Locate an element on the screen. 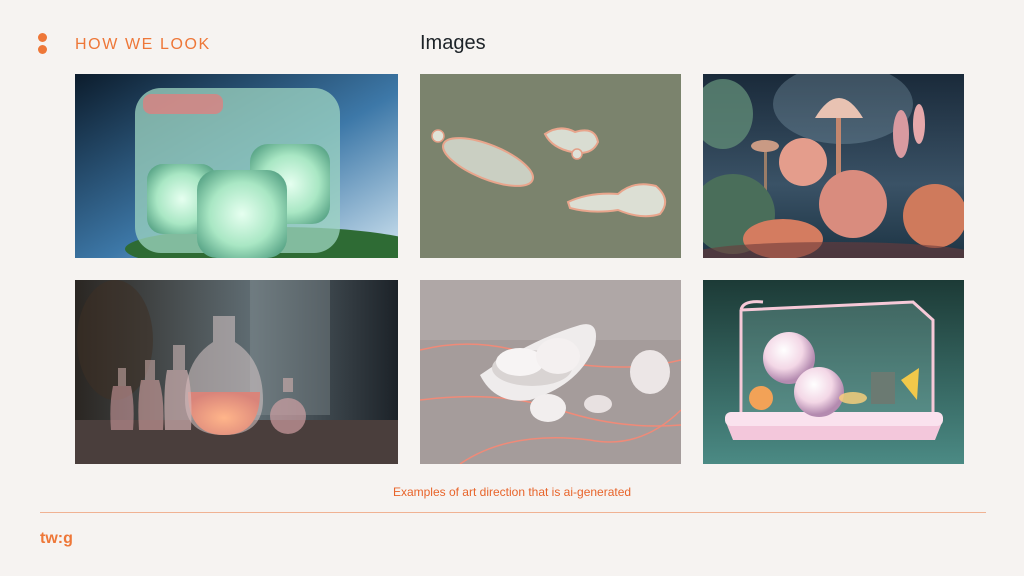 The width and height of the screenshot is (1024, 576). brand-logo: tw:g is located at coordinates (56, 538).